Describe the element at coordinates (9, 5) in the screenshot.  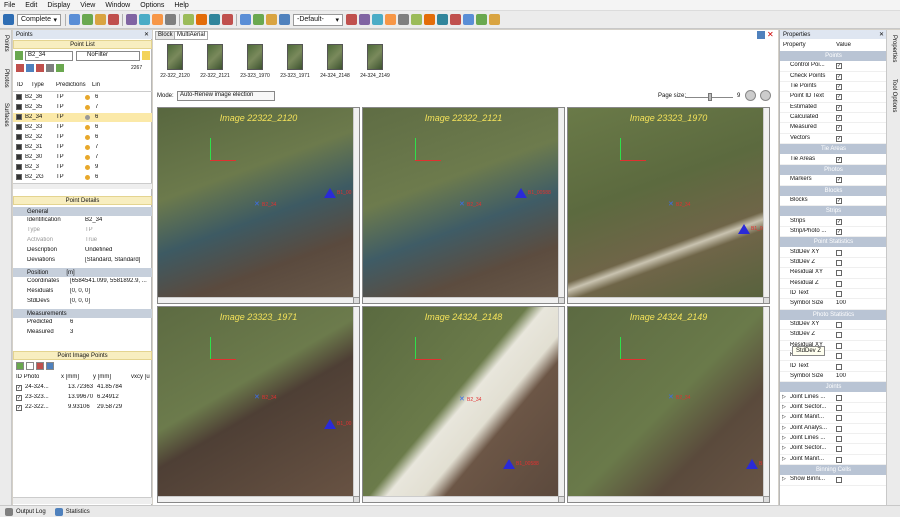
I see `menu-file: File` at that location.